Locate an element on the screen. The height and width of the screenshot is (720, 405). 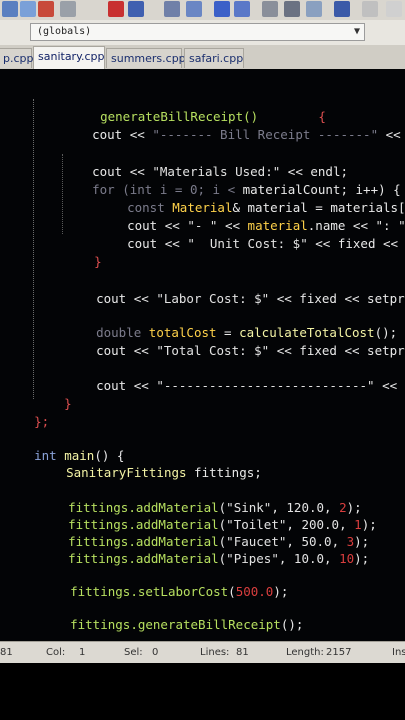
tab-summers-cpp: summers.cpp is located at coordinates (146, 58).